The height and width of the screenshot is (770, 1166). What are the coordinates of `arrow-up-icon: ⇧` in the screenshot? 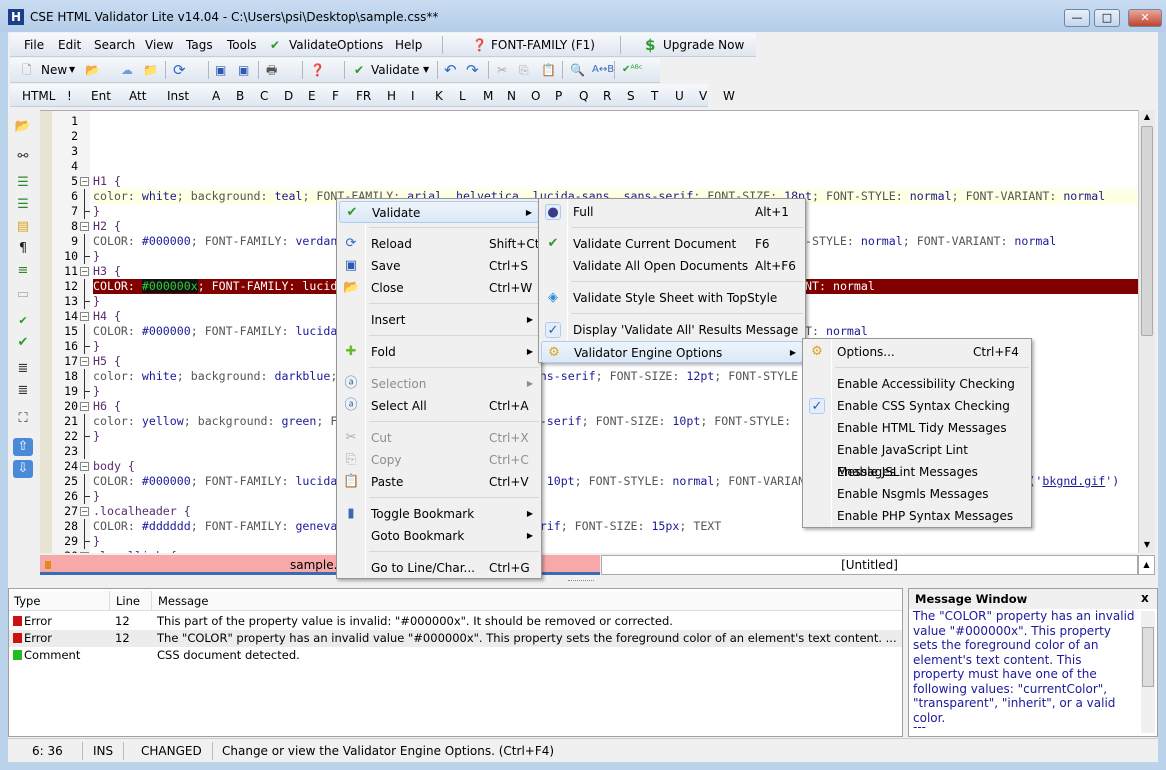 It's located at (23, 447).